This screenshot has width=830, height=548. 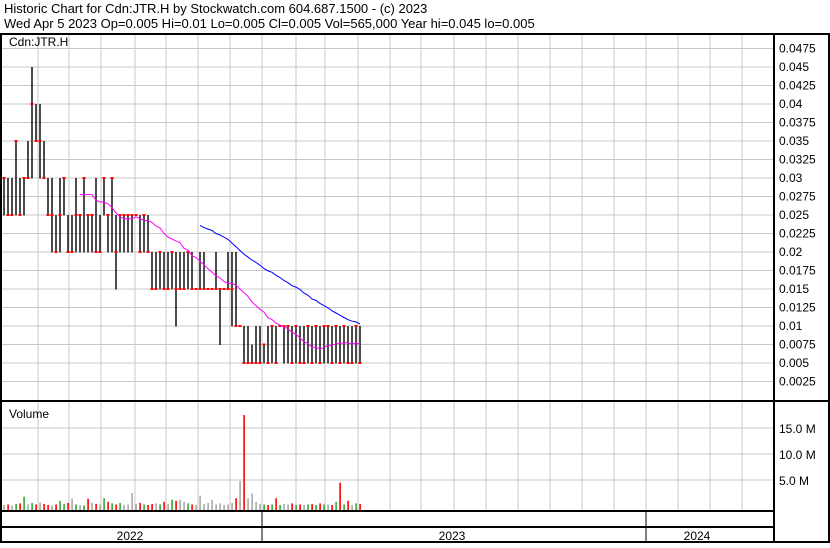 I want to click on volume-tick-label: 10.0 M, so click(x=797, y=455).